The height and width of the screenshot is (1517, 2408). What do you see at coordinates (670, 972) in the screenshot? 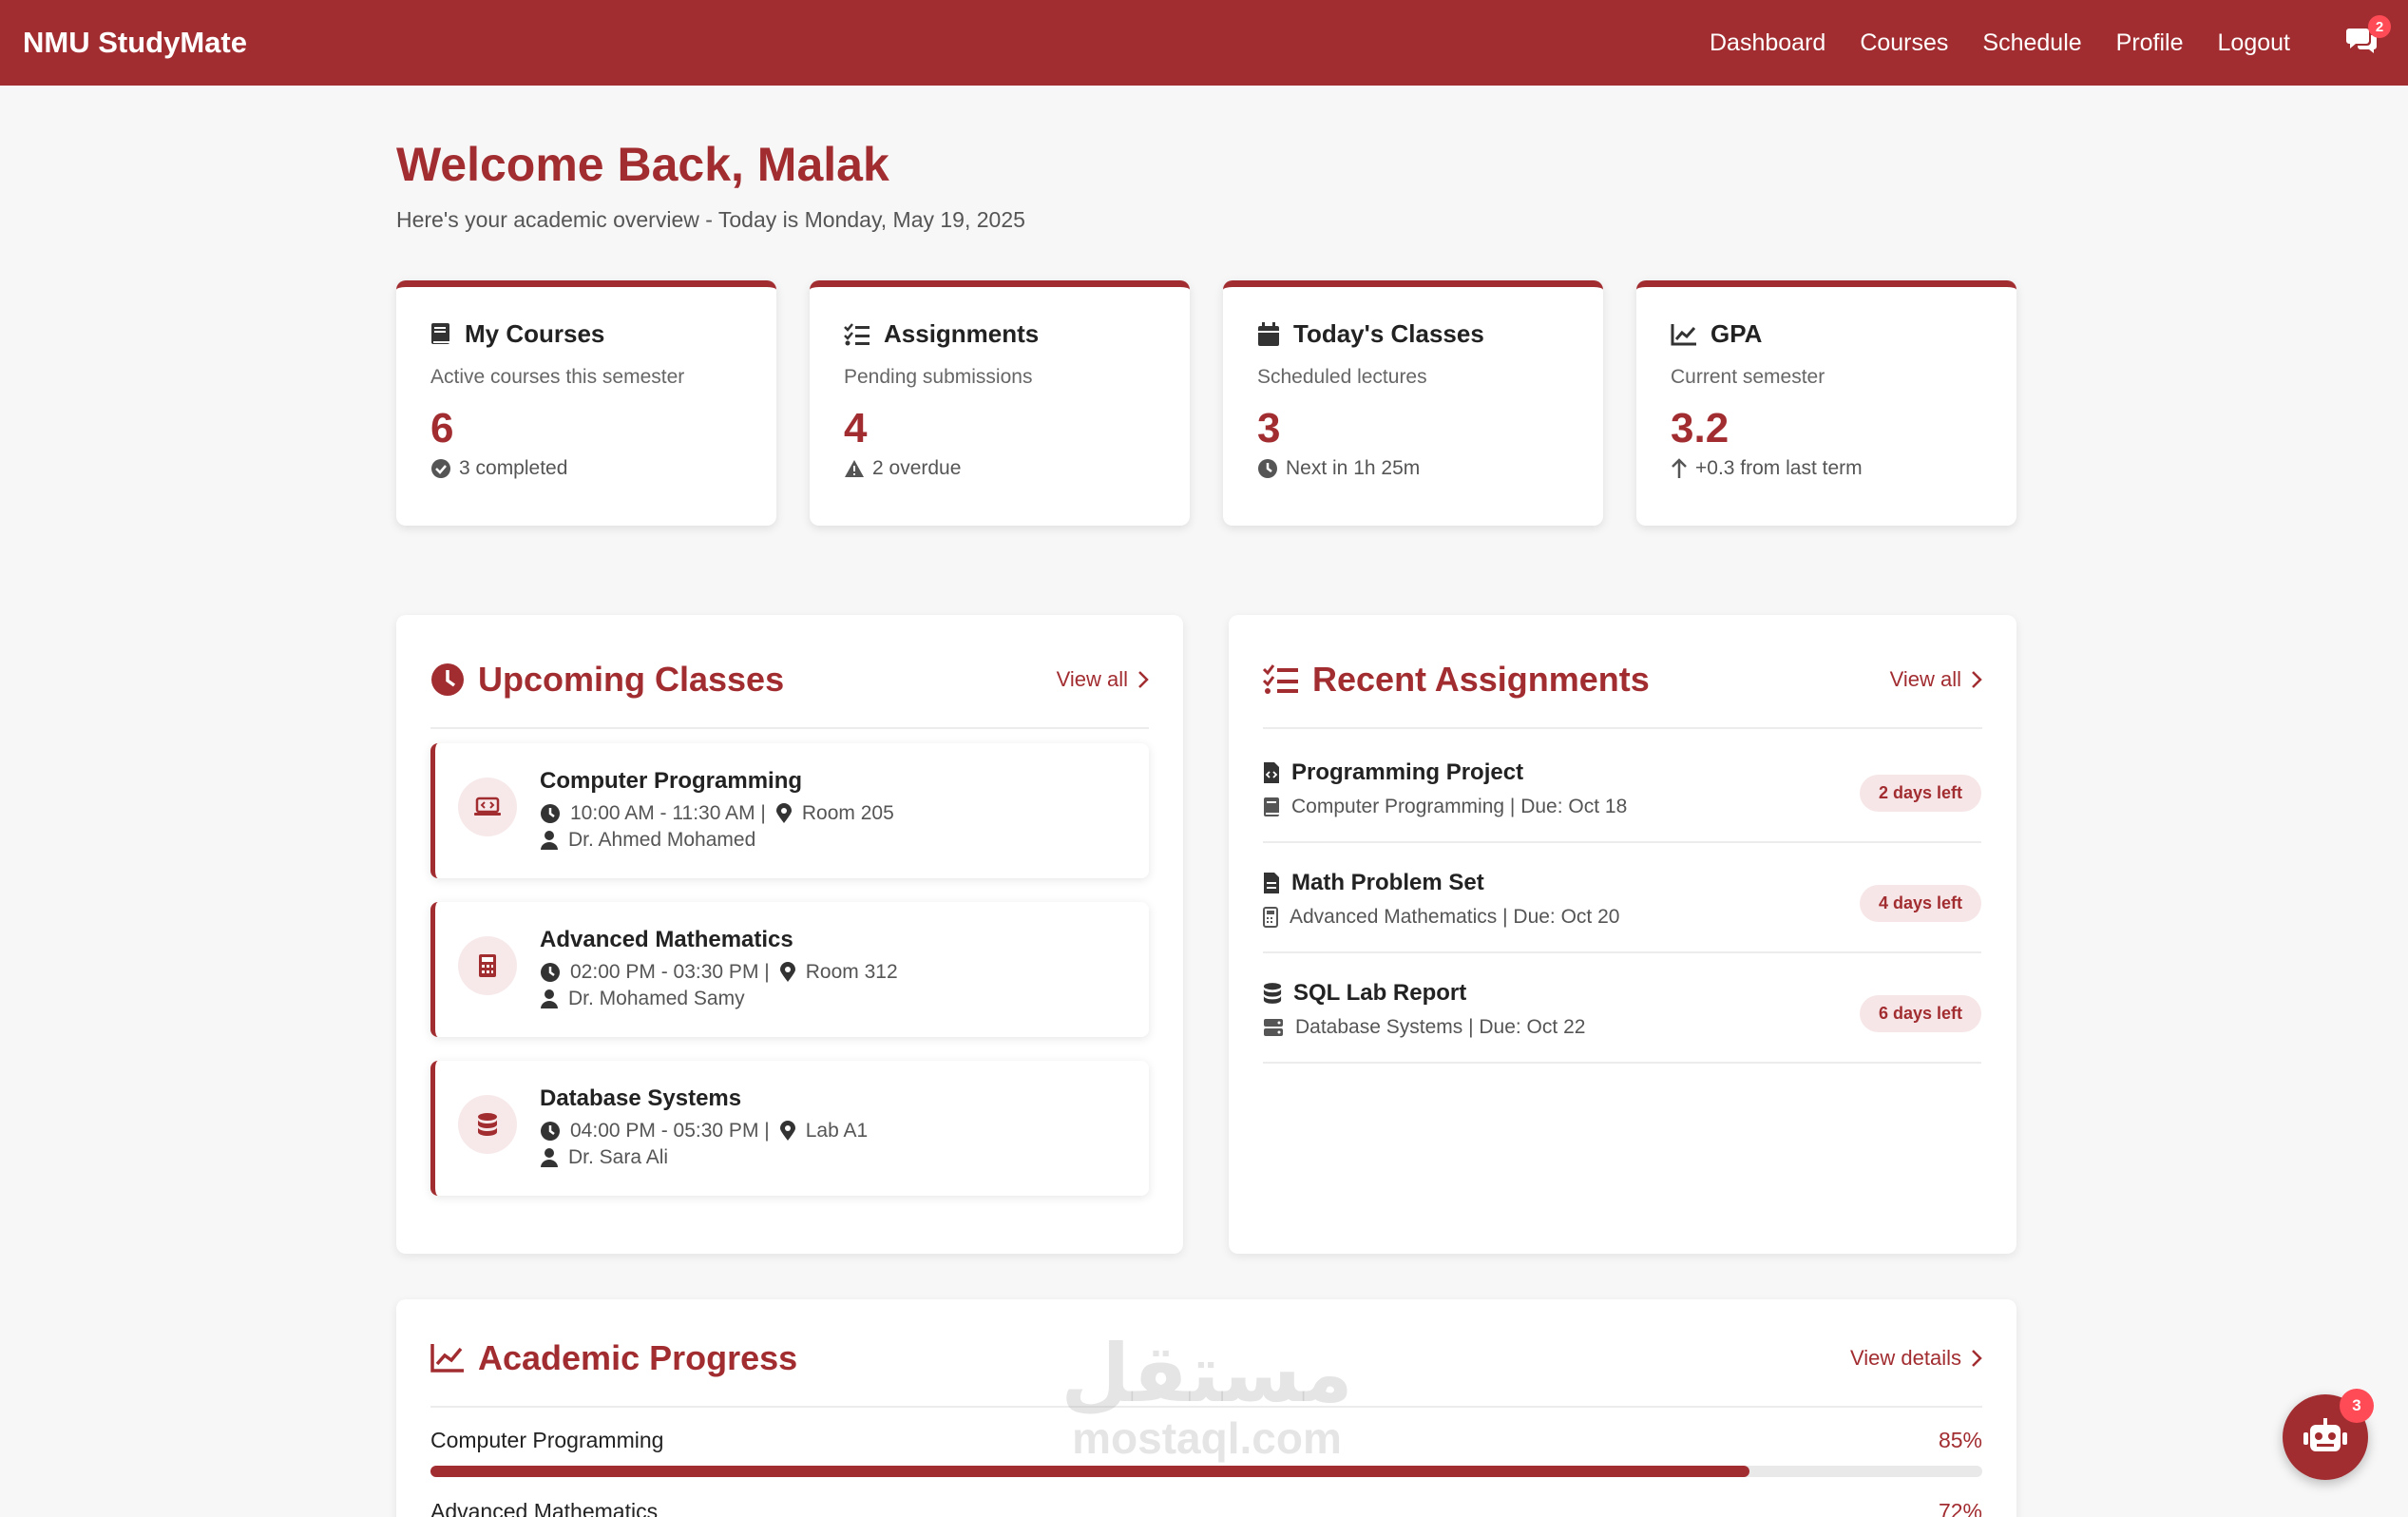
I see `class-time: 02:00 PM - 03:30 PM |` at bounding box center [670, 972].